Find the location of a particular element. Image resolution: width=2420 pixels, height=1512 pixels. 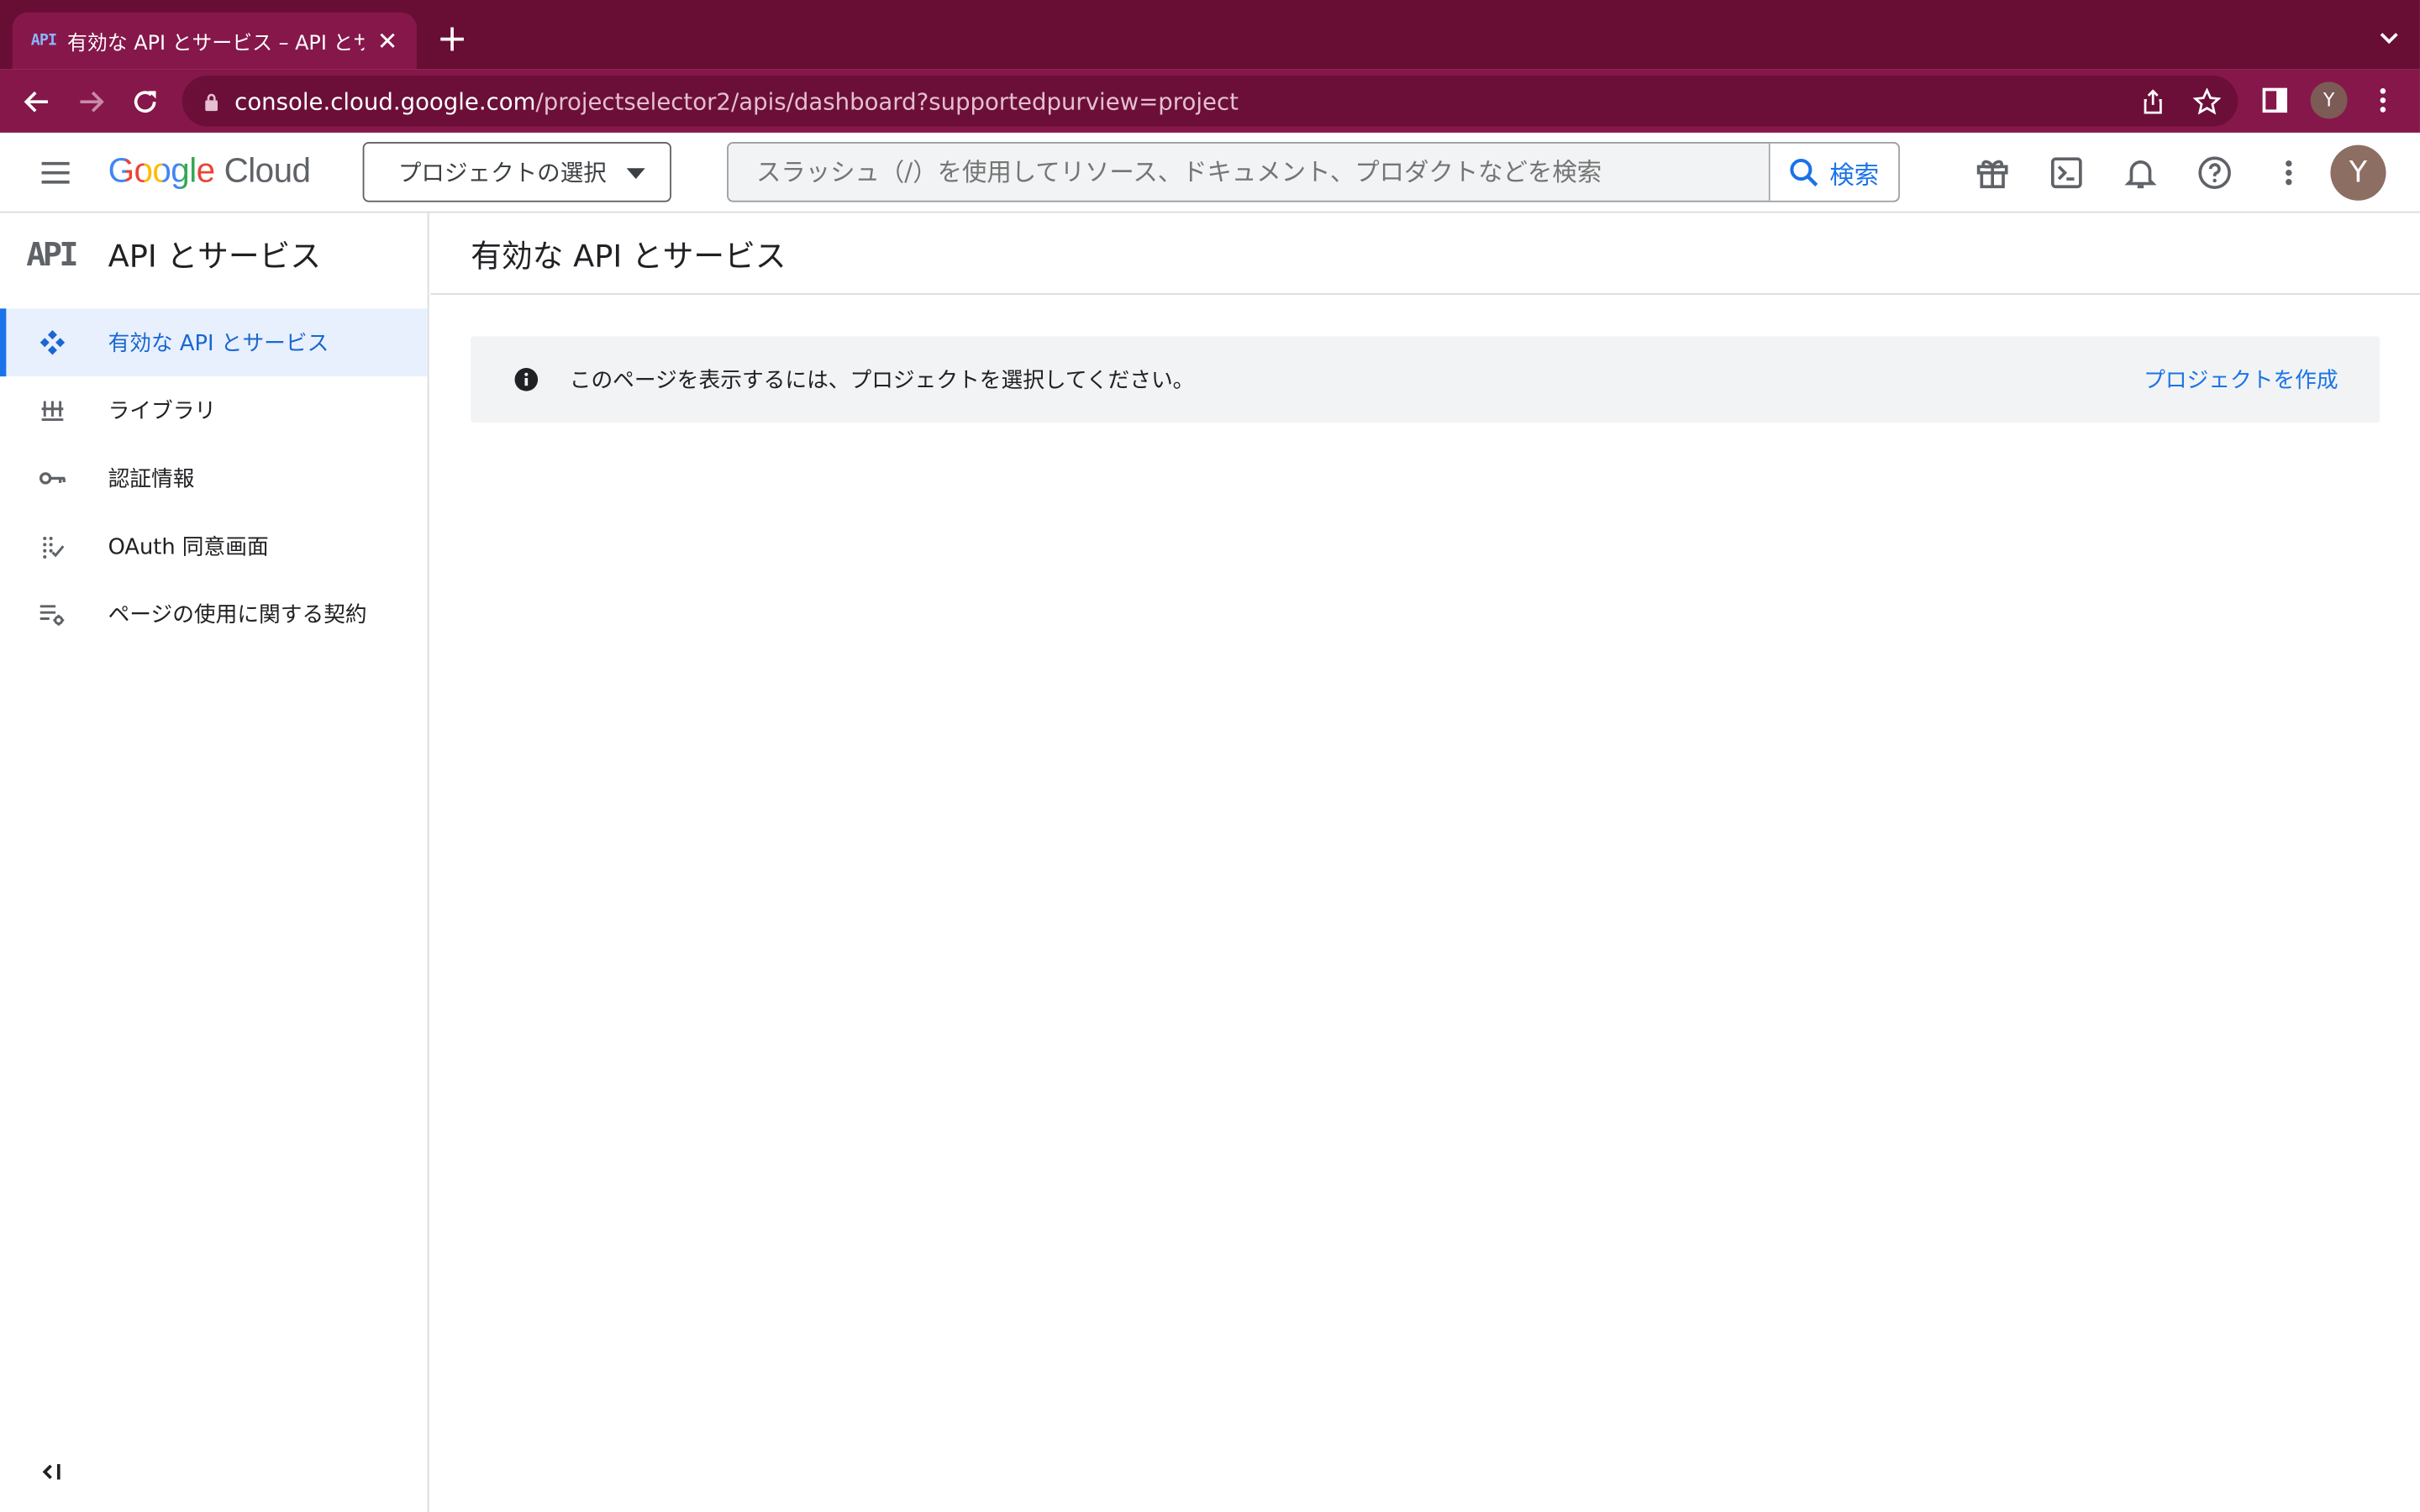

google-cloud-logo: Google Cloud is located at coordinates (210, 171).